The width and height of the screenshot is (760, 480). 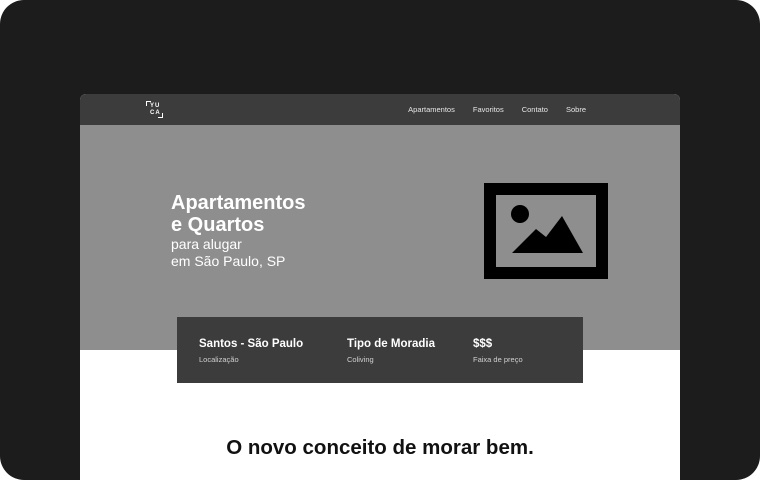 I want to click on hero-subtitle: para alugar em São Paulo, SP, so click(x=271, y=253).